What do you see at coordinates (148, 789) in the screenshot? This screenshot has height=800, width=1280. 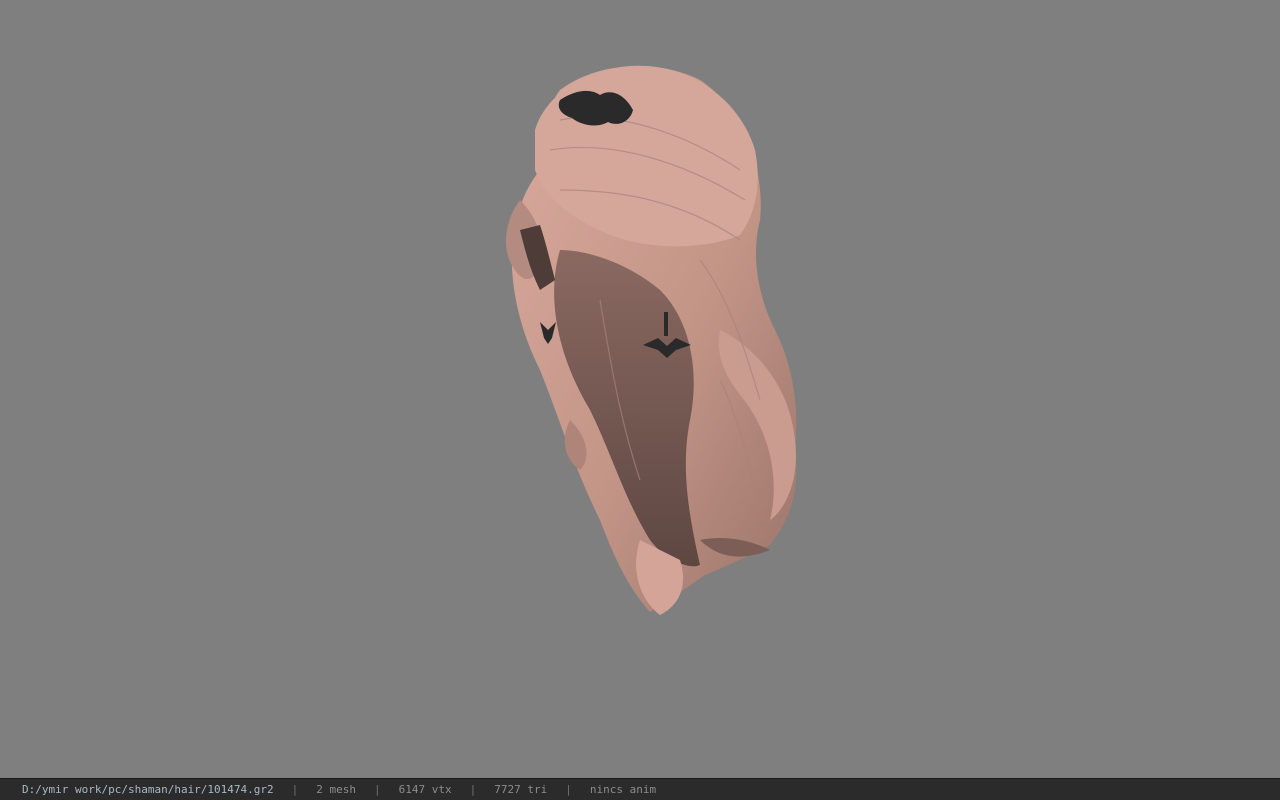 I see `file-path-label: D:/ymir work/pc/shaman/hair/101474.gr2` at bounding box center [148, 789].